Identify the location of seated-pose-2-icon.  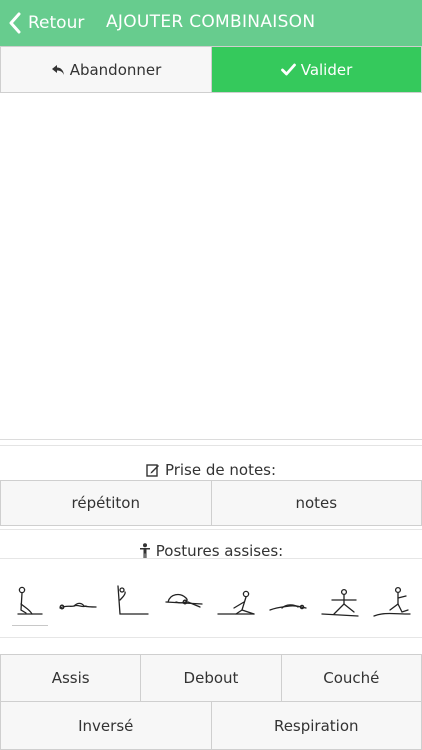
(78, 603).